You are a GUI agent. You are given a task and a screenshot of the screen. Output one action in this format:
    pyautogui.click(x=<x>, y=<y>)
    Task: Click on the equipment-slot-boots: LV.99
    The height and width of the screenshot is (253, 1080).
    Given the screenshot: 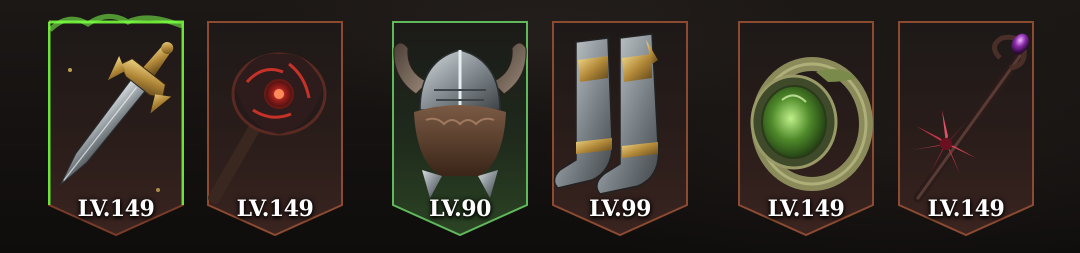 What is the action you would take?
    pyautogui.click(x=620, y=126)
    